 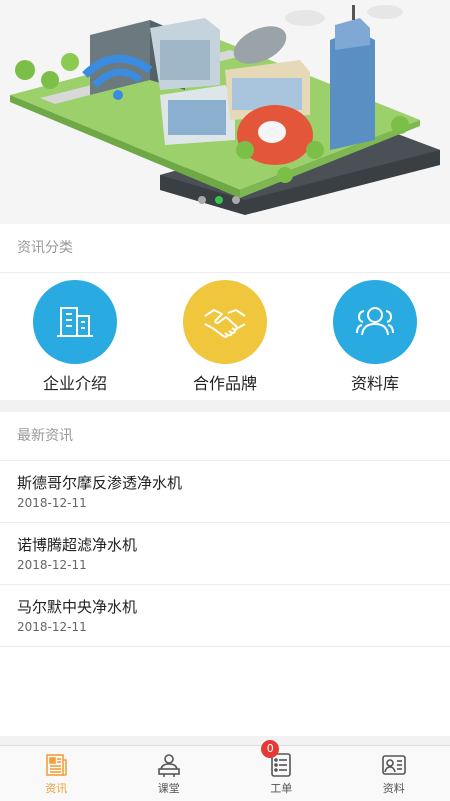 I want to click on tab-label: 工单, so click(x=281, y=788).